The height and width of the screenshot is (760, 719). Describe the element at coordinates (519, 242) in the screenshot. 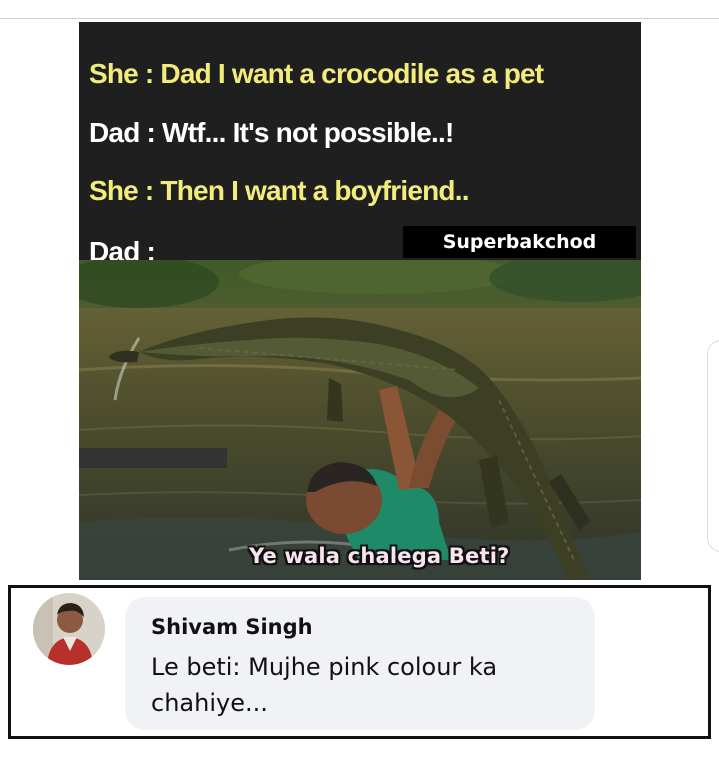

I see `watermark-label: Superbakchod` at that location.